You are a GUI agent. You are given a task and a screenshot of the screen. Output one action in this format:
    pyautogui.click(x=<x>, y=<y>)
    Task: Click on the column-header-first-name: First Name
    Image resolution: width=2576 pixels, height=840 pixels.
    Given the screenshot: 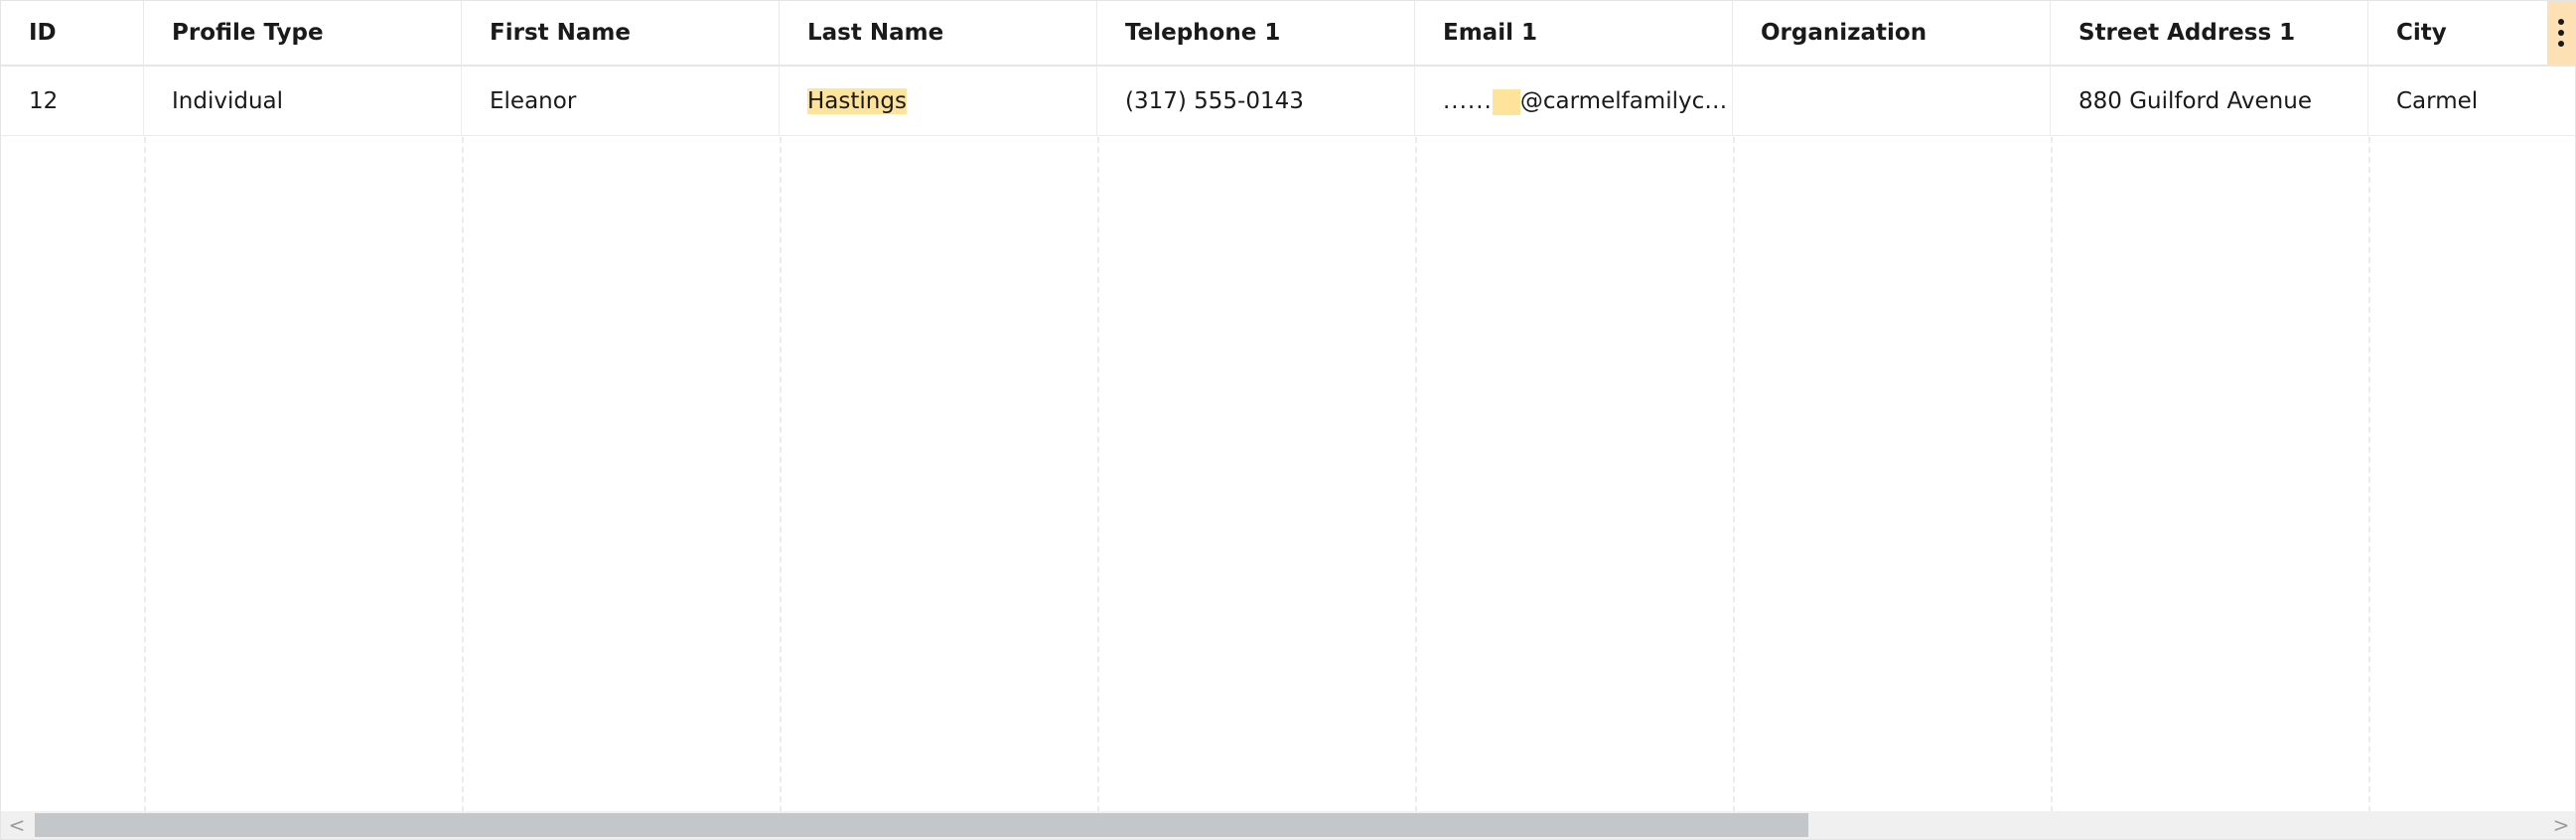 What is the action you would take?
    pyautogui.click(x=621, y=33)
    